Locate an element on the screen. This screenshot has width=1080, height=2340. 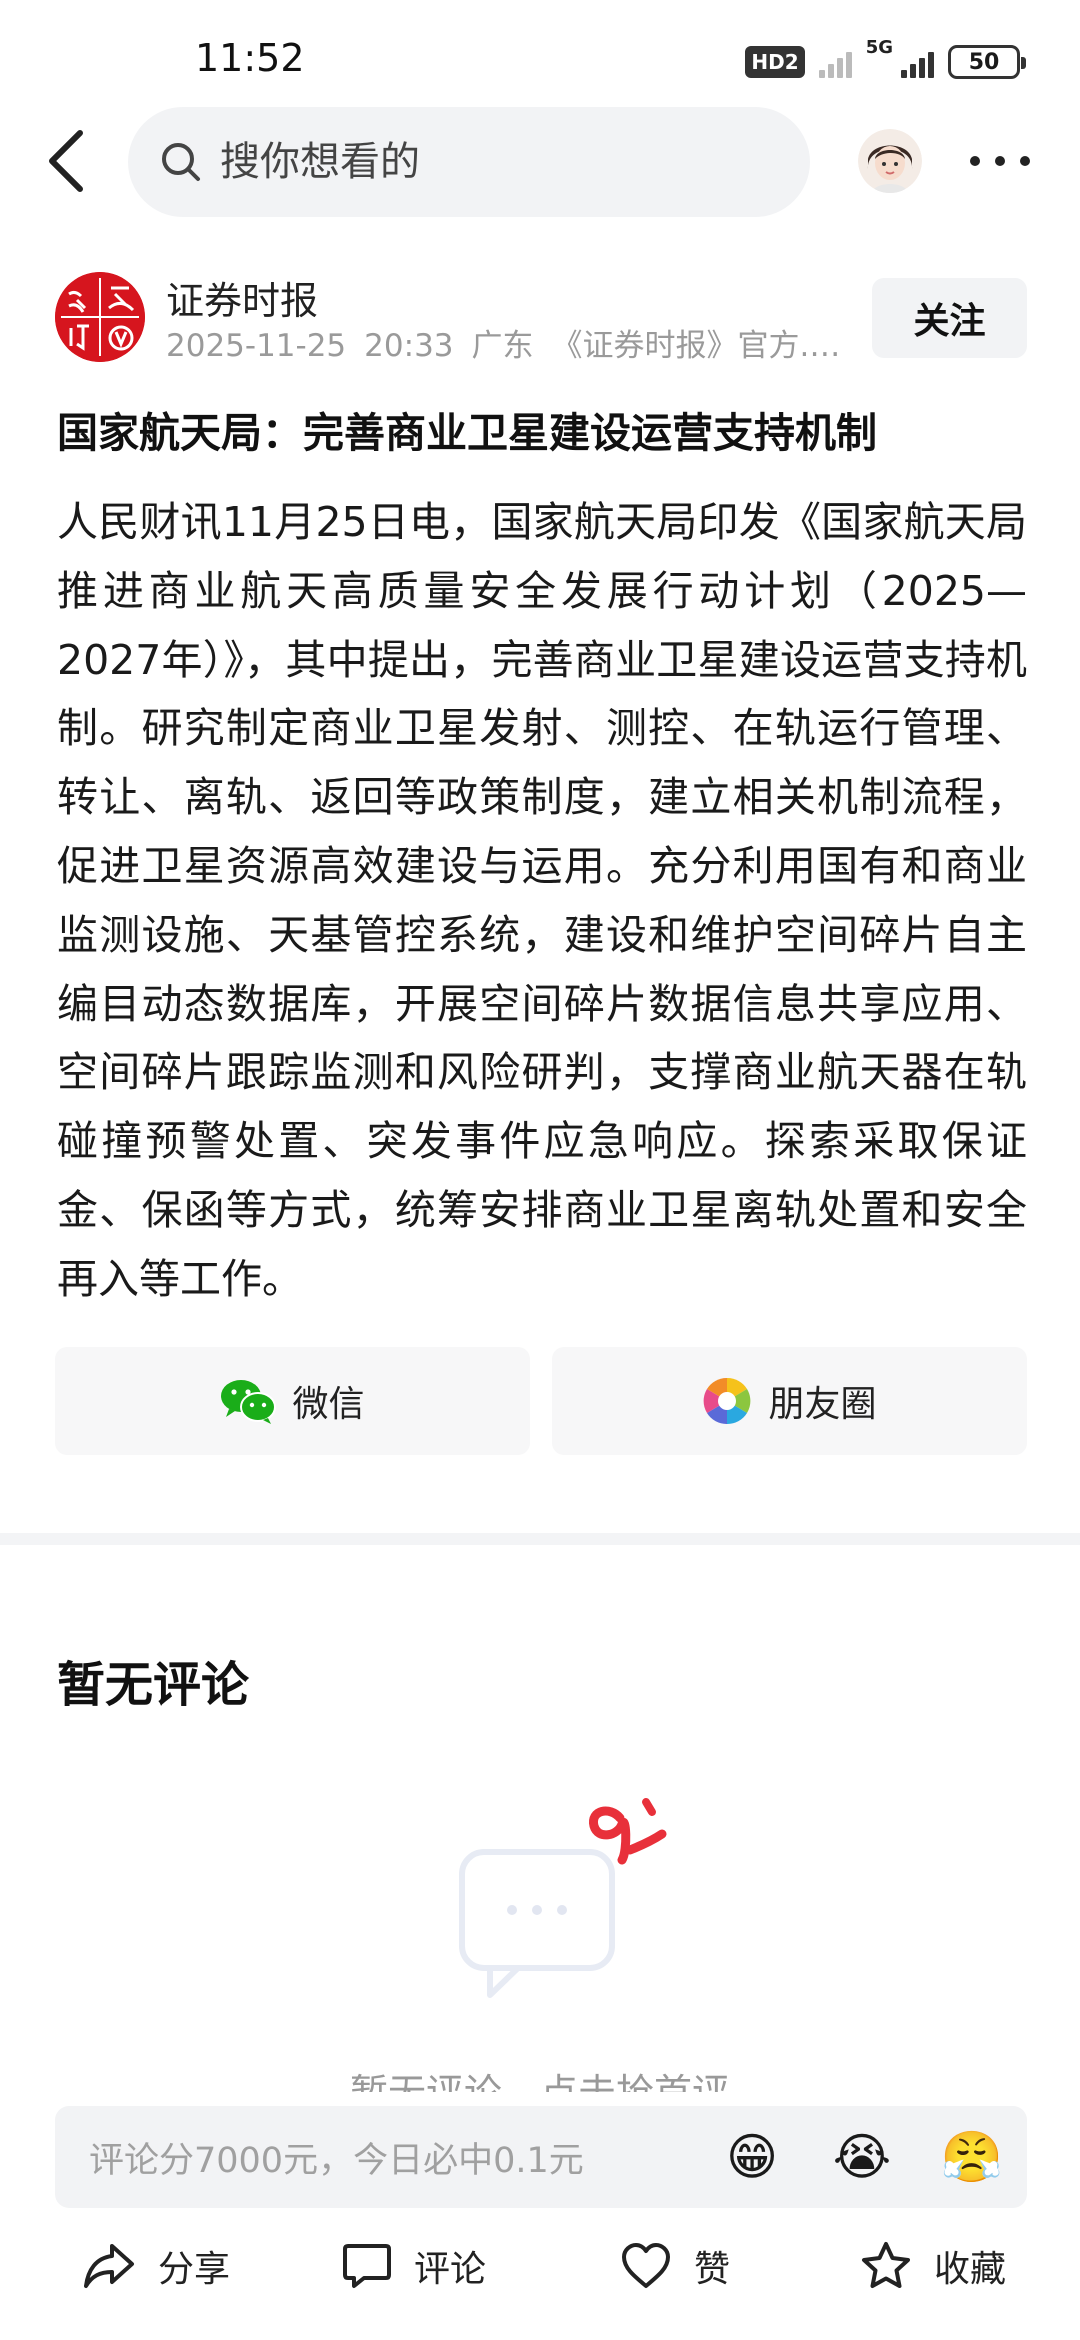
empty-comments-illustration is located at coordinates (580, 1910).